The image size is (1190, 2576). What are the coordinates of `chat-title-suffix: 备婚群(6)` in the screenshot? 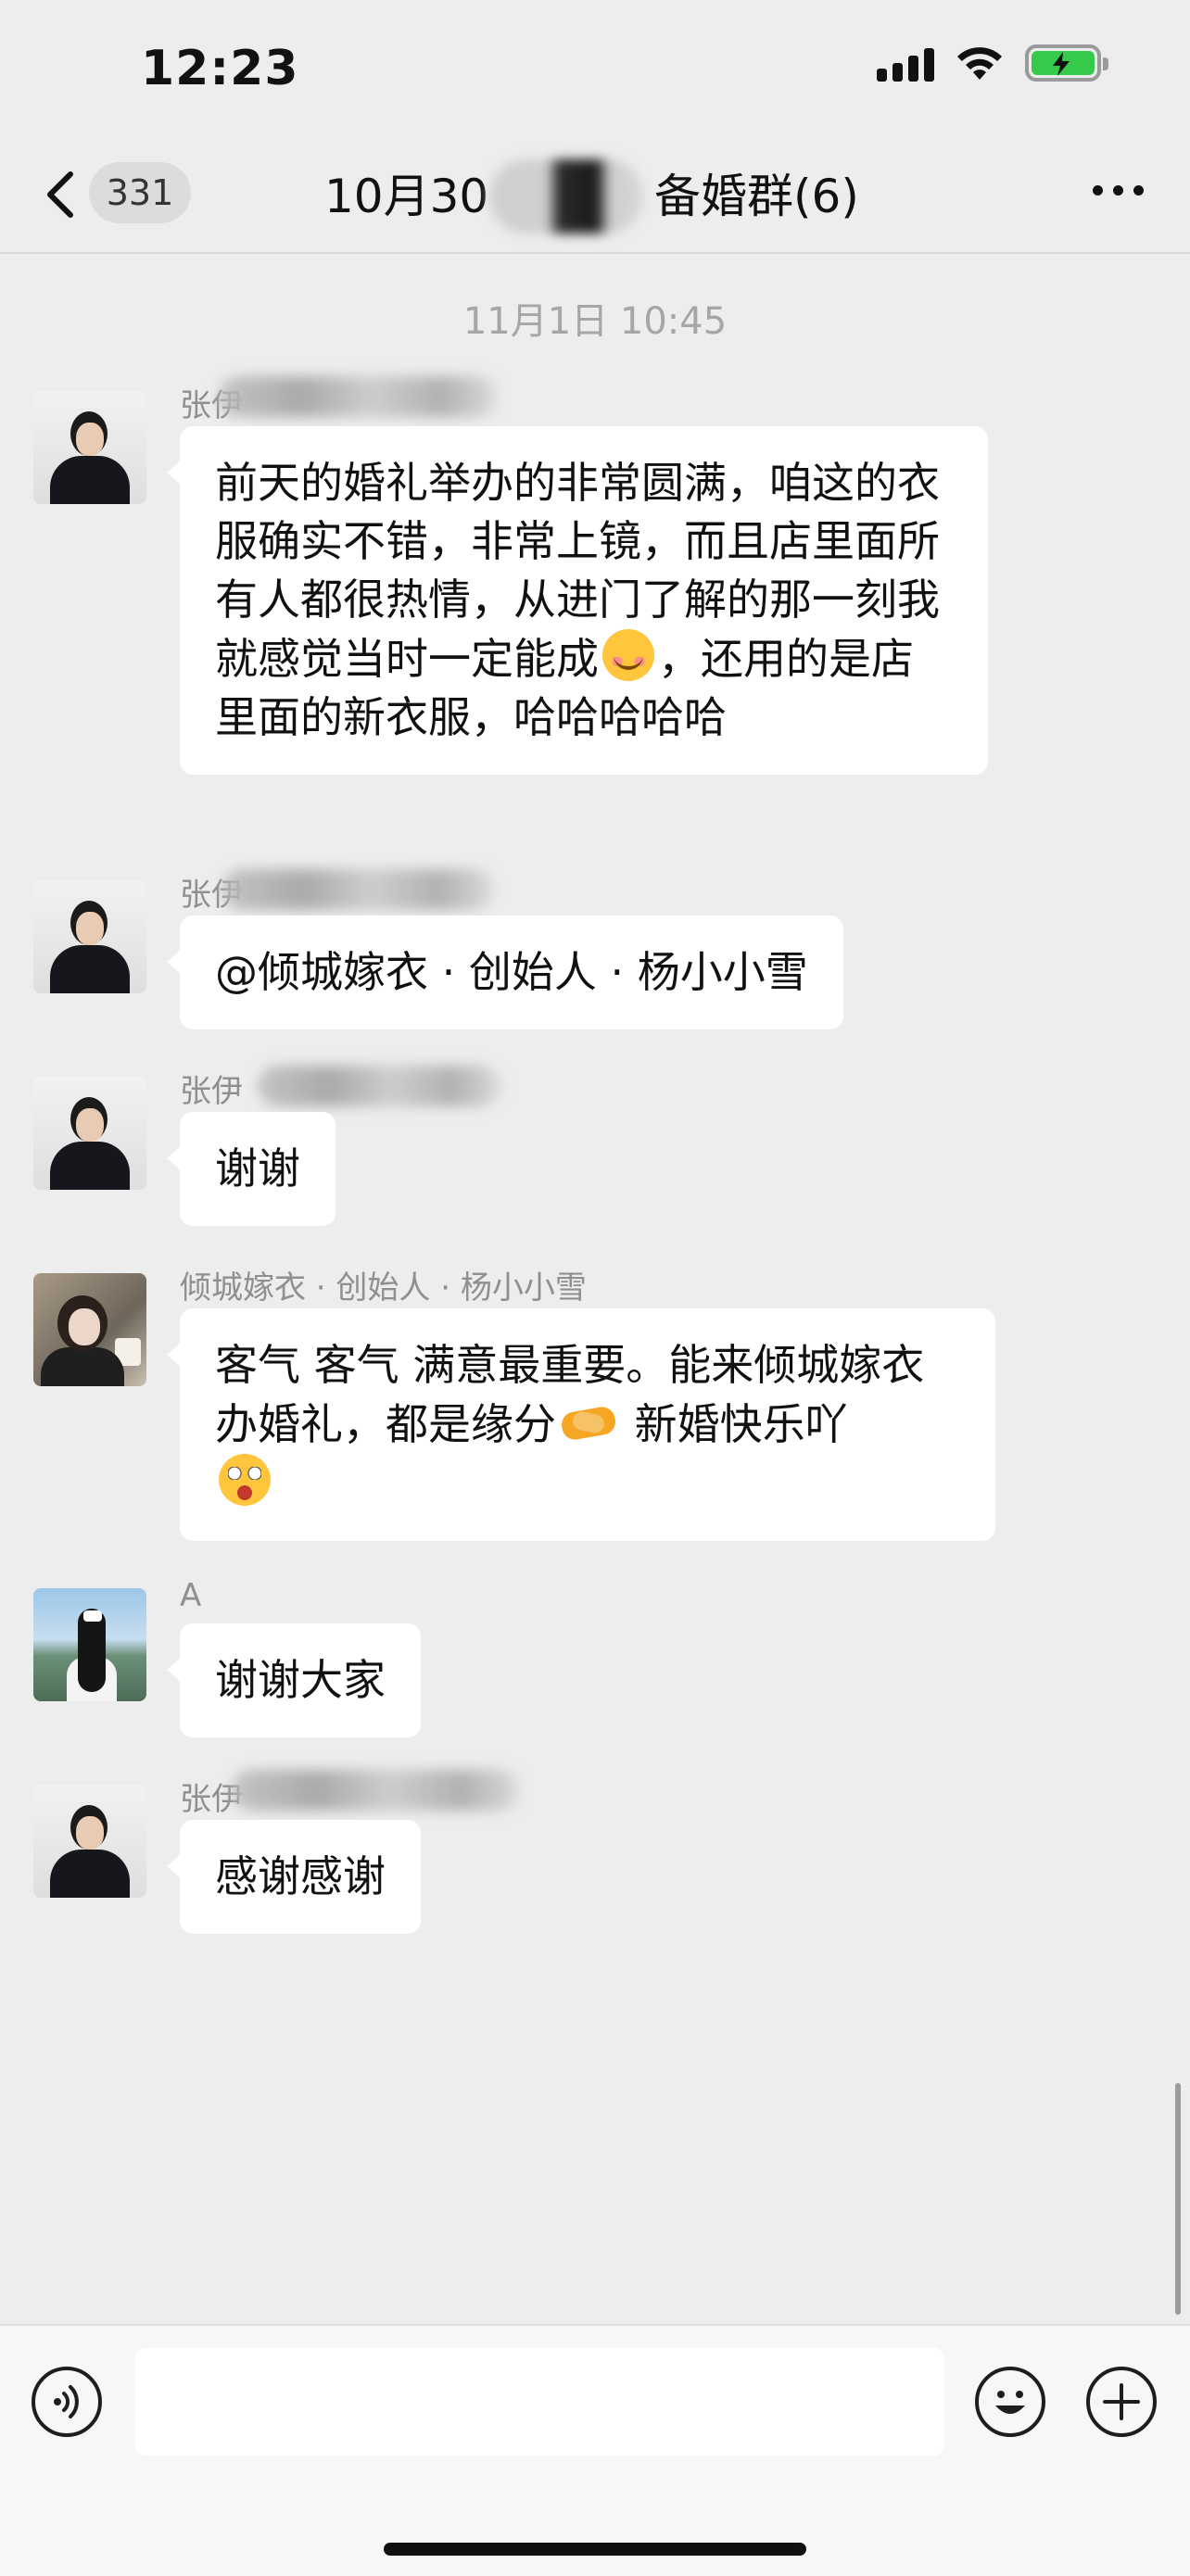 It's located at (756, 197).